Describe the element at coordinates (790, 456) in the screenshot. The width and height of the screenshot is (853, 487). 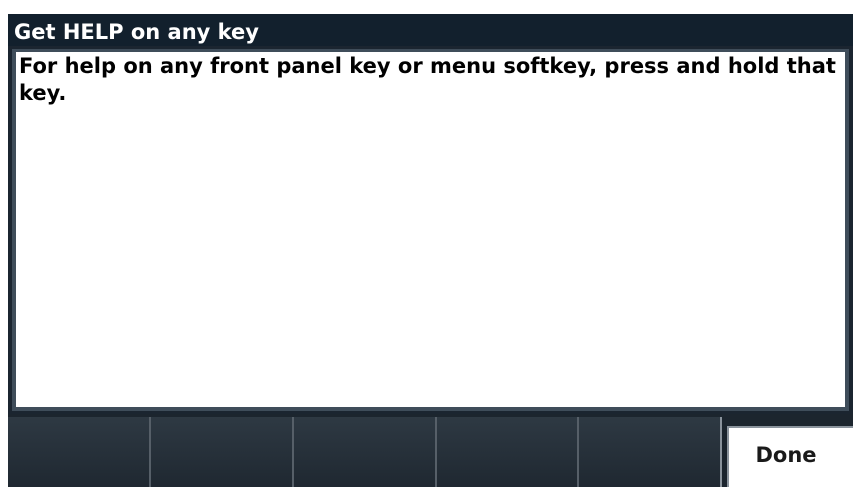
I see `done-button: Done` at that location.